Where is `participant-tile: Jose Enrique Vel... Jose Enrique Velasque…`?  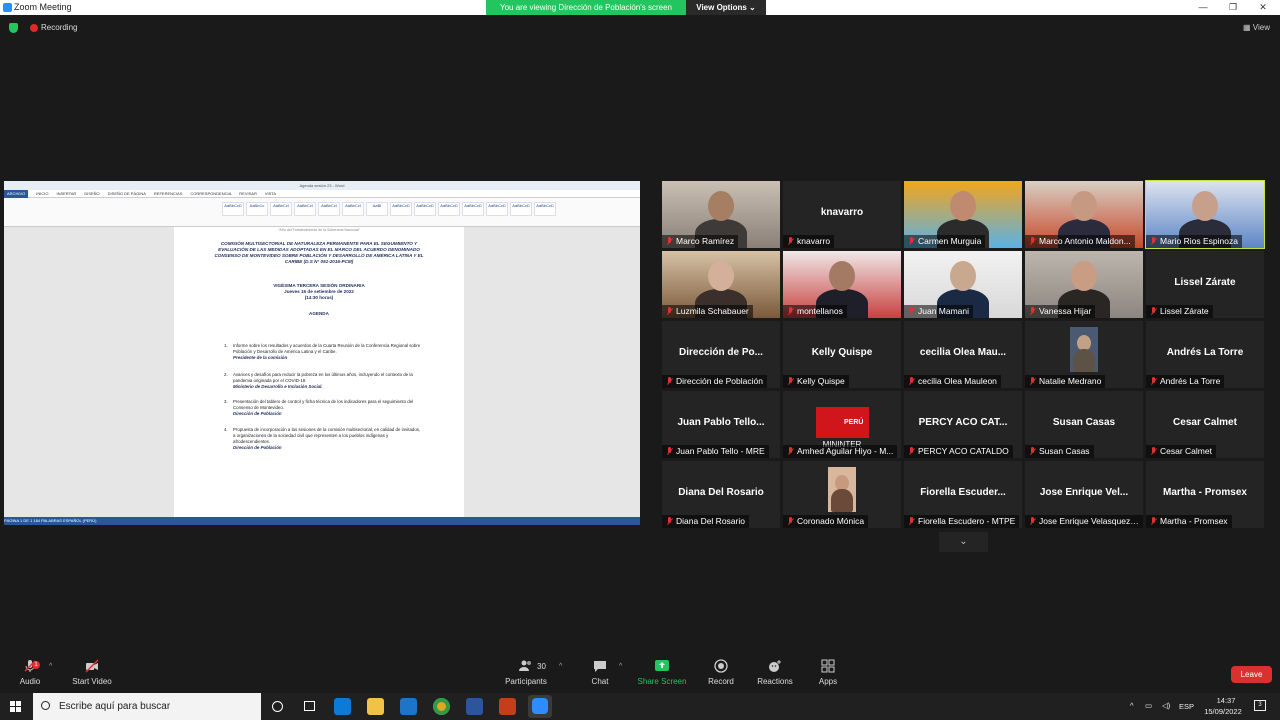 participant-tile: Jose Enrique Vel... Jose Enrique Velasque… is located at coordinates (1084, 494).